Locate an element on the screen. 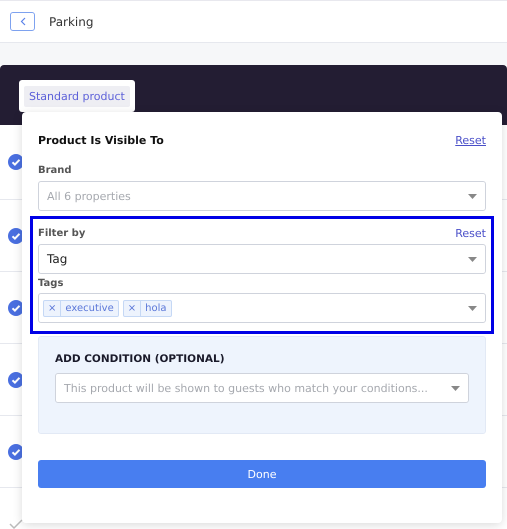 The image size is (507, 529). field-label: Tags is located at coordinates (51, 283).